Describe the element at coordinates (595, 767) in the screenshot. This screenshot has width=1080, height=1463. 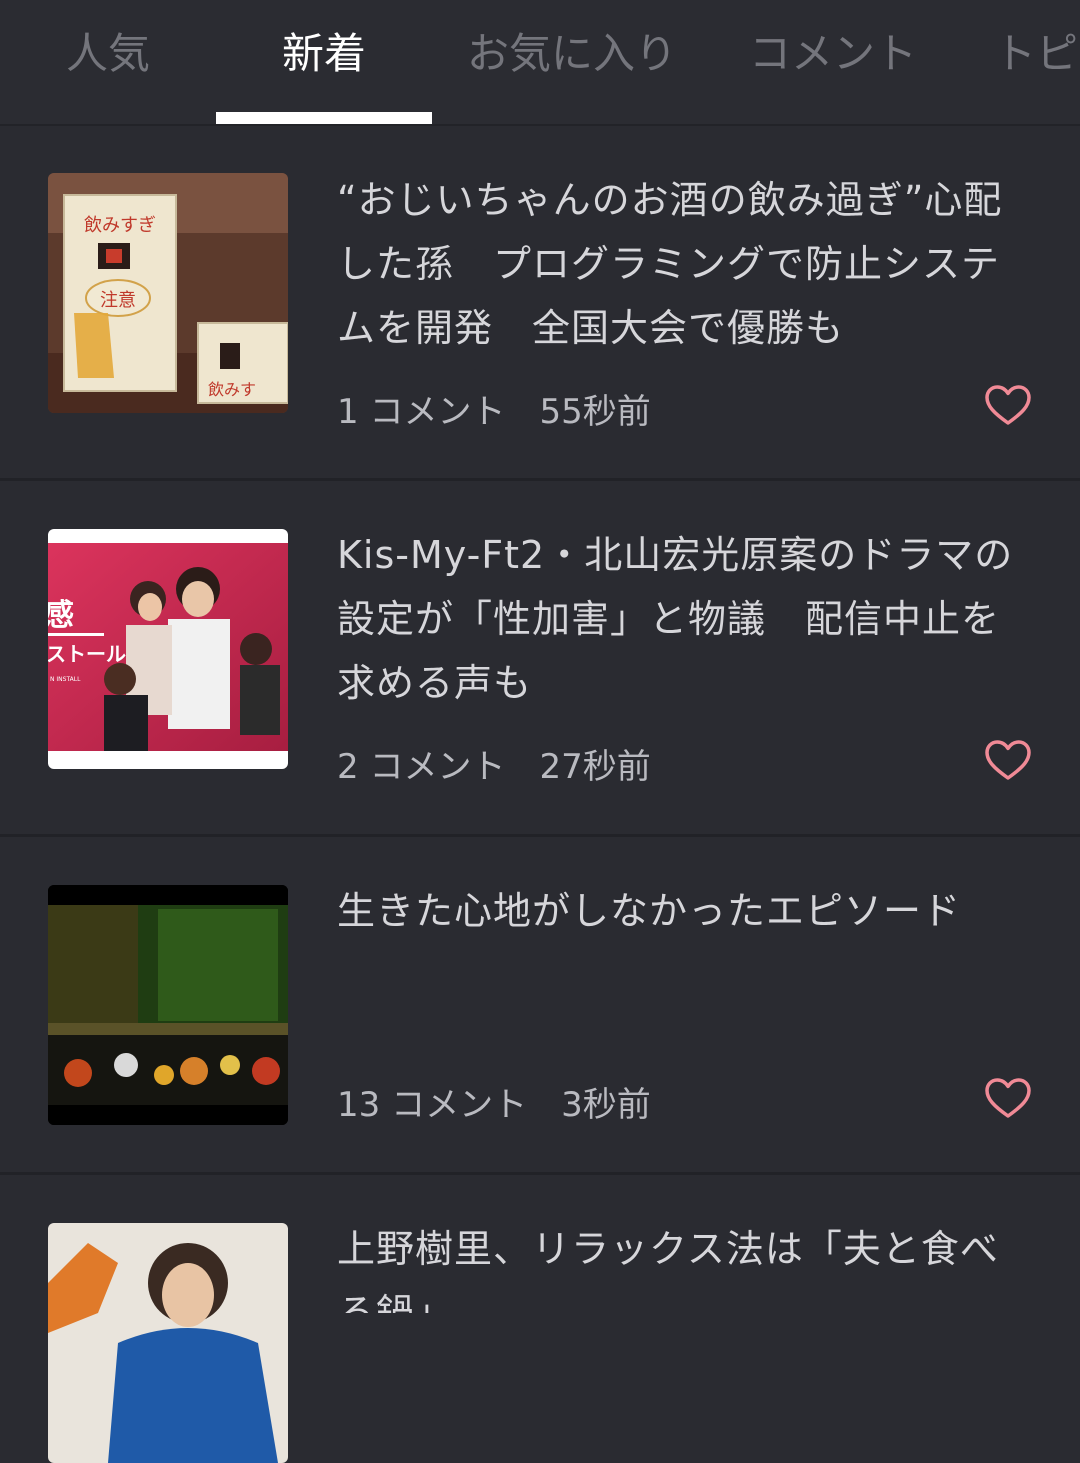
I see `posted-time: 27秒前` at that location.